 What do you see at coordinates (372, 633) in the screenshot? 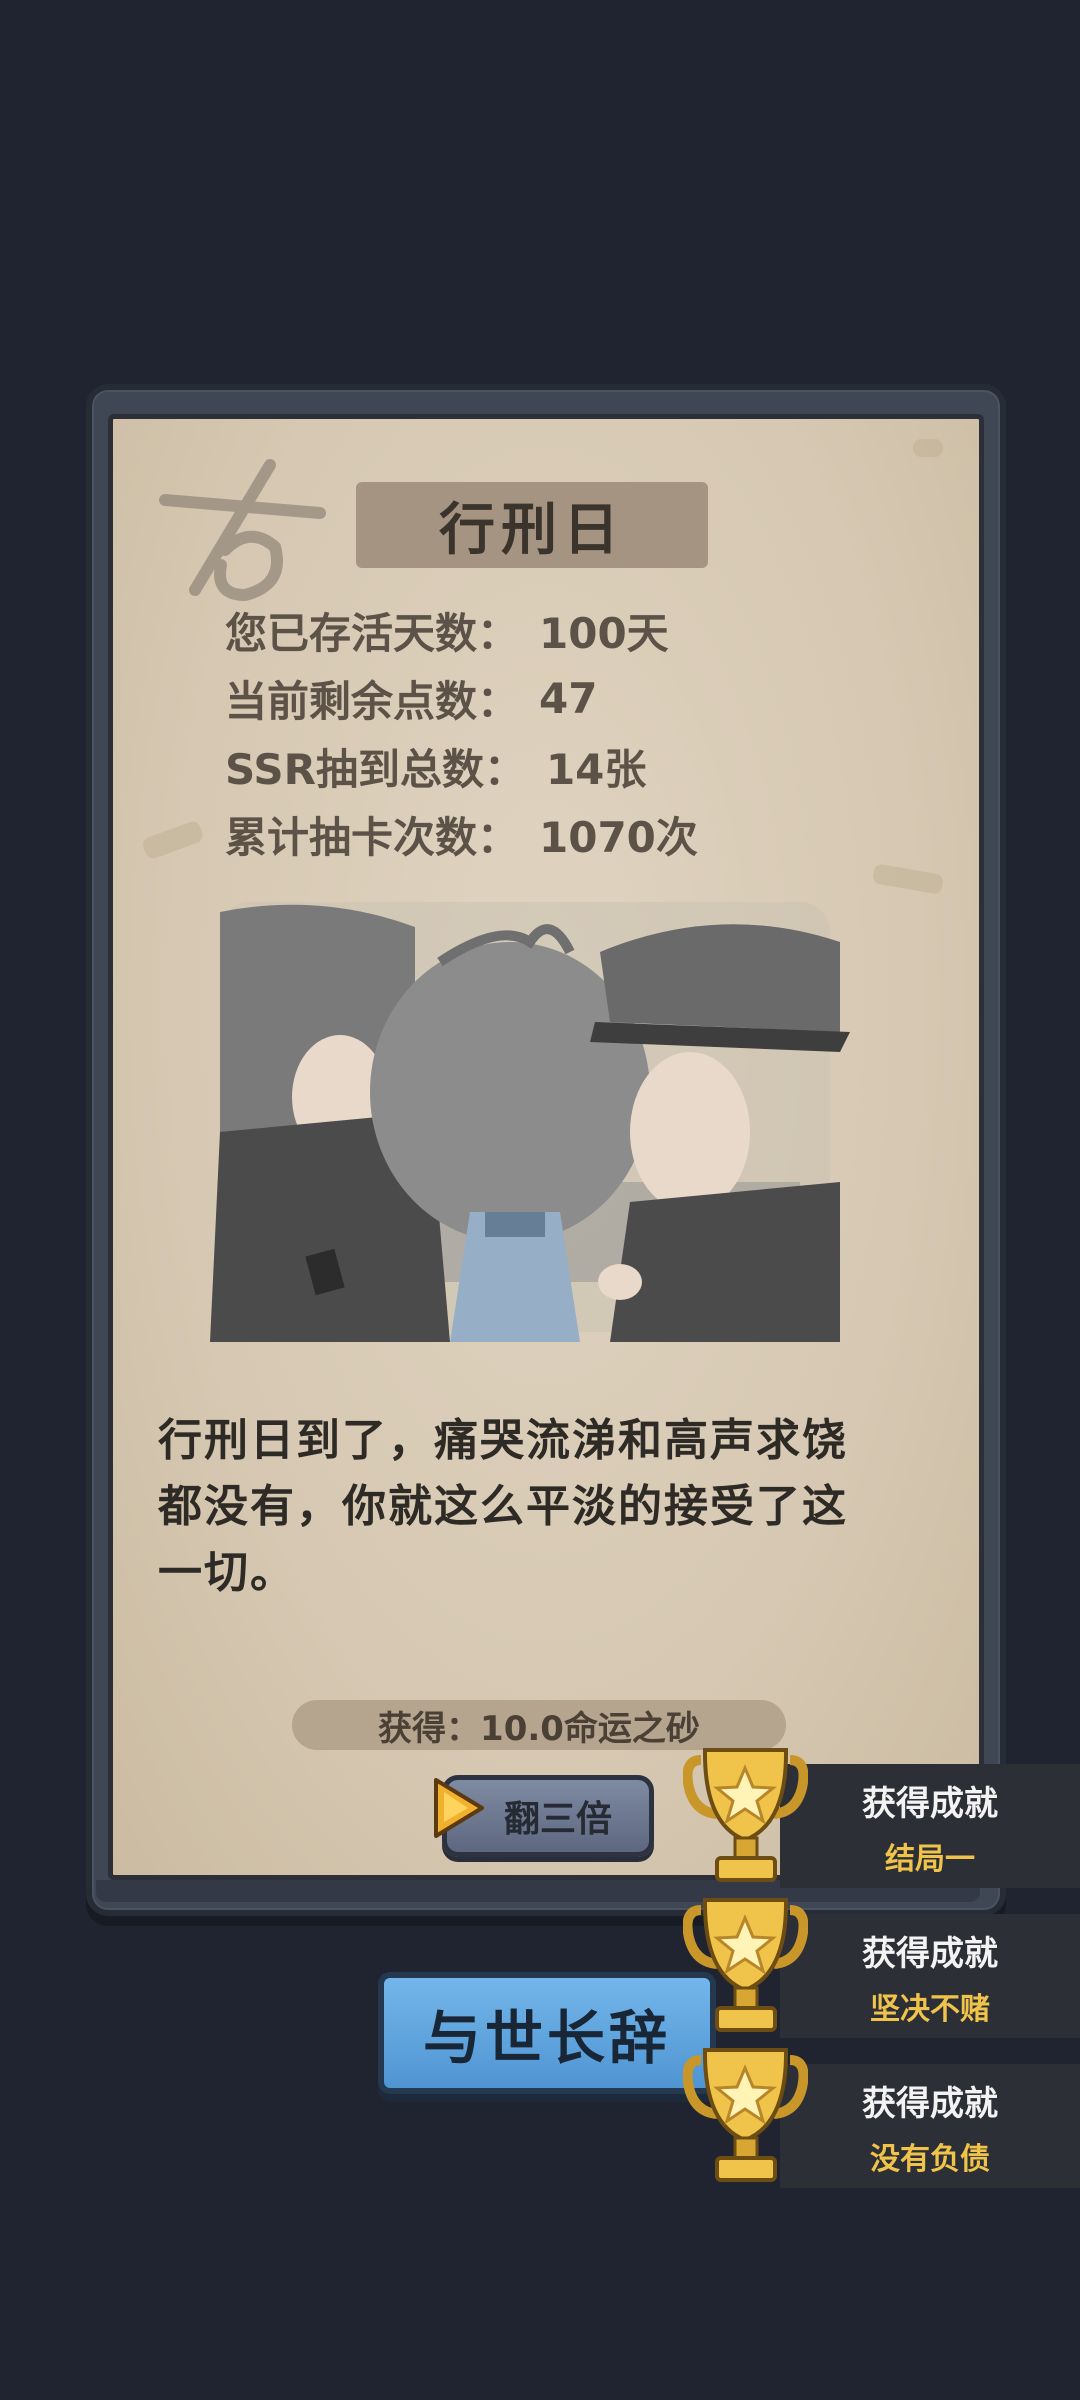
I see `stat-label: 您已存活天数：` at bounding box center [372, 633].